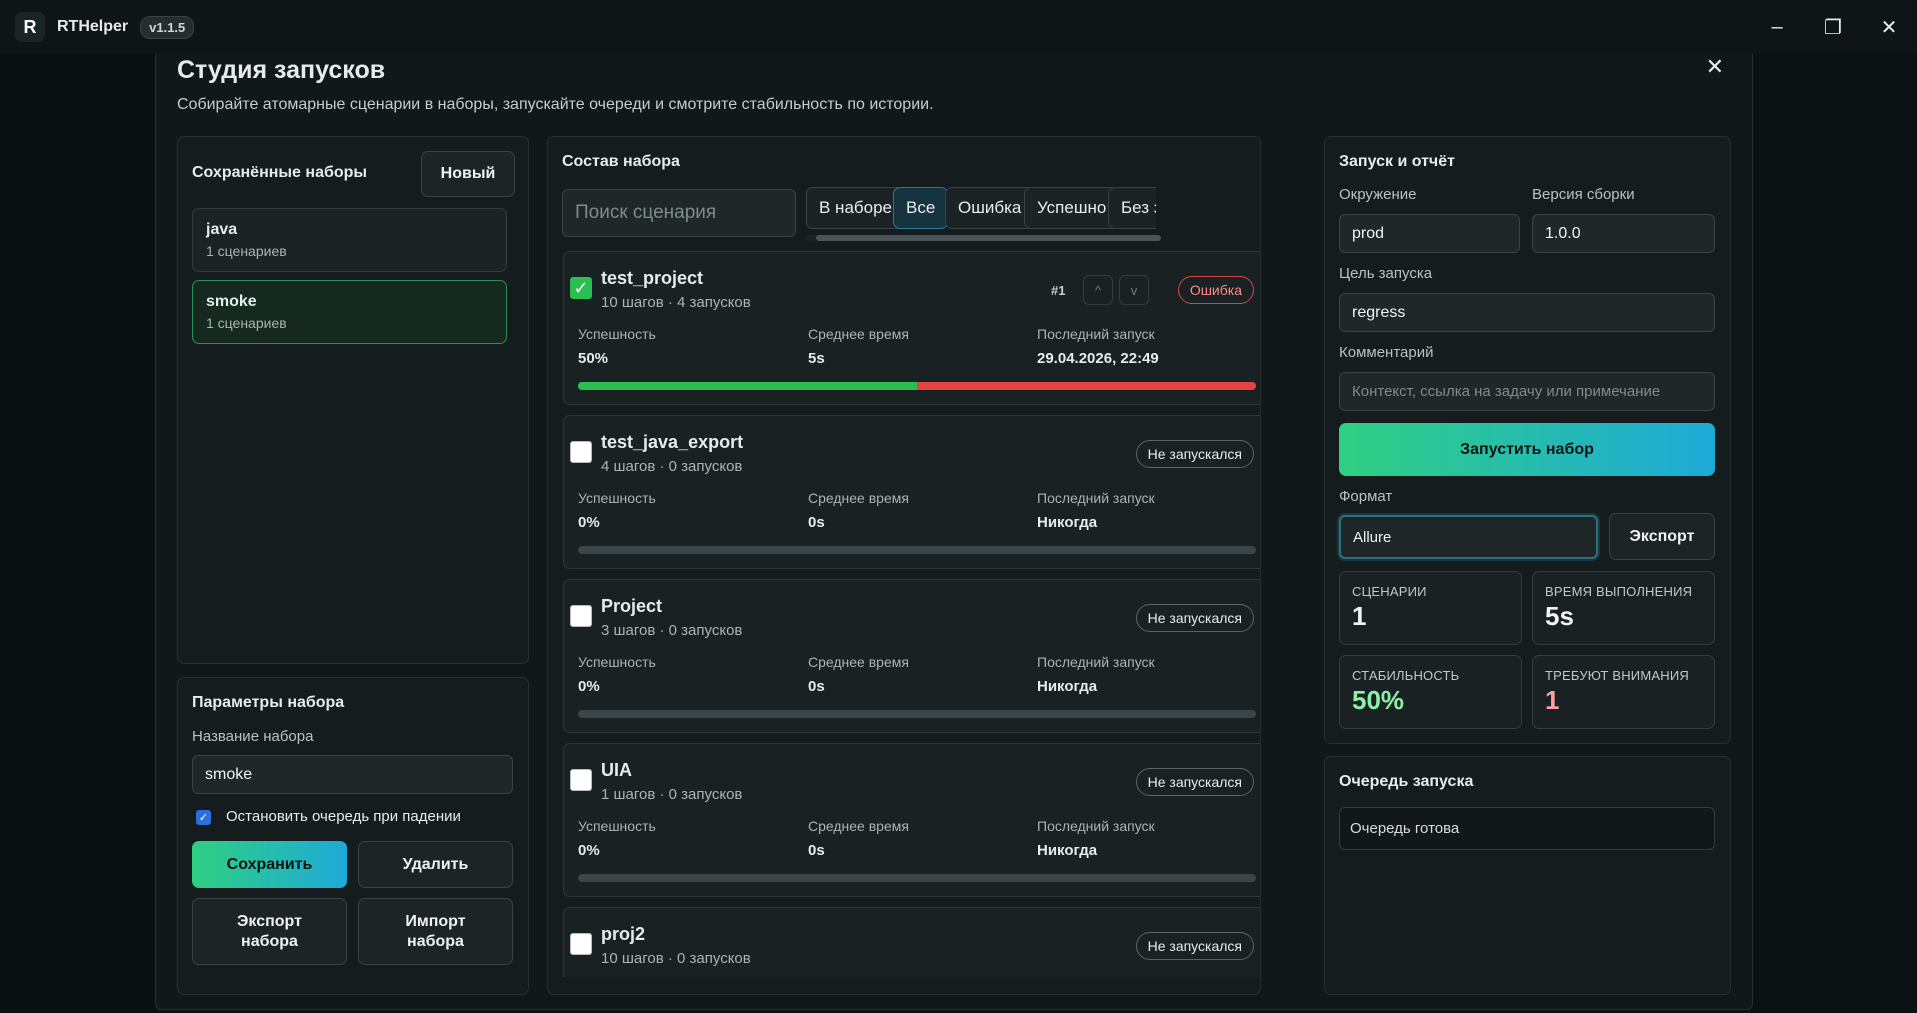  I want to click on export-set-label-2: набора, so click(269, 941).